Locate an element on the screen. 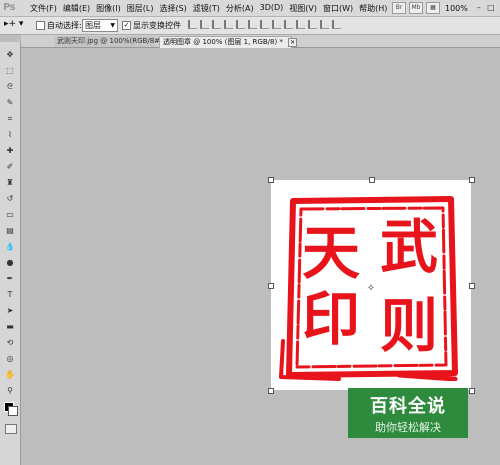  3d-orbit-tool-icon: ◎ is located at coordinates (10, 359).